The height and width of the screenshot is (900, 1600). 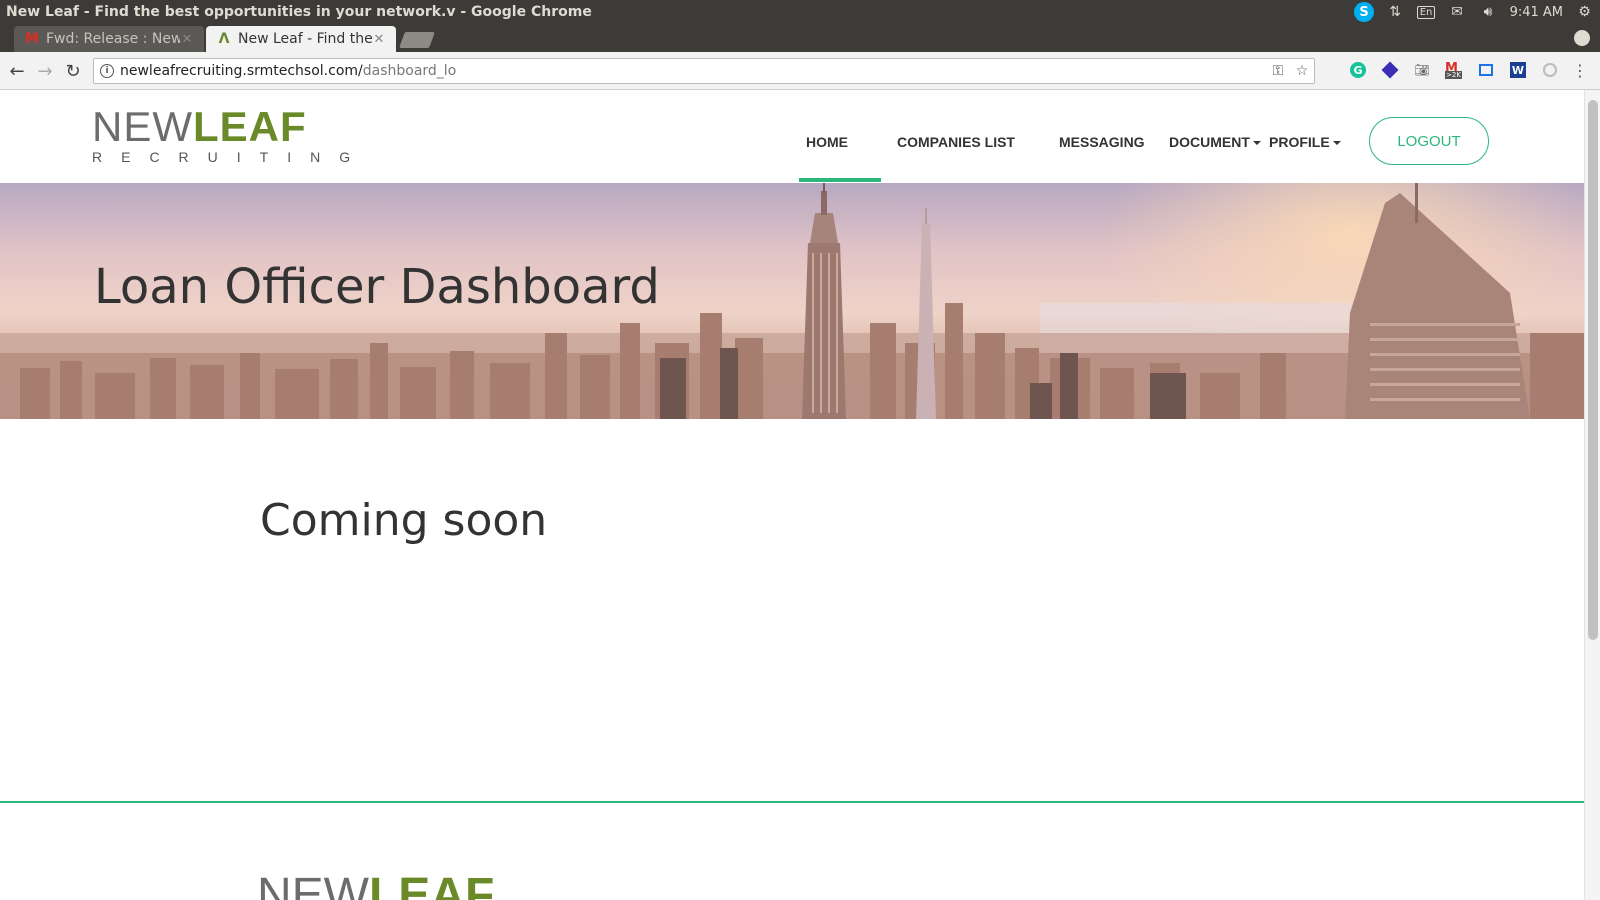 I want to click on site-logo: NEWLEAF RECRUITING, so click(x=231, y=134).